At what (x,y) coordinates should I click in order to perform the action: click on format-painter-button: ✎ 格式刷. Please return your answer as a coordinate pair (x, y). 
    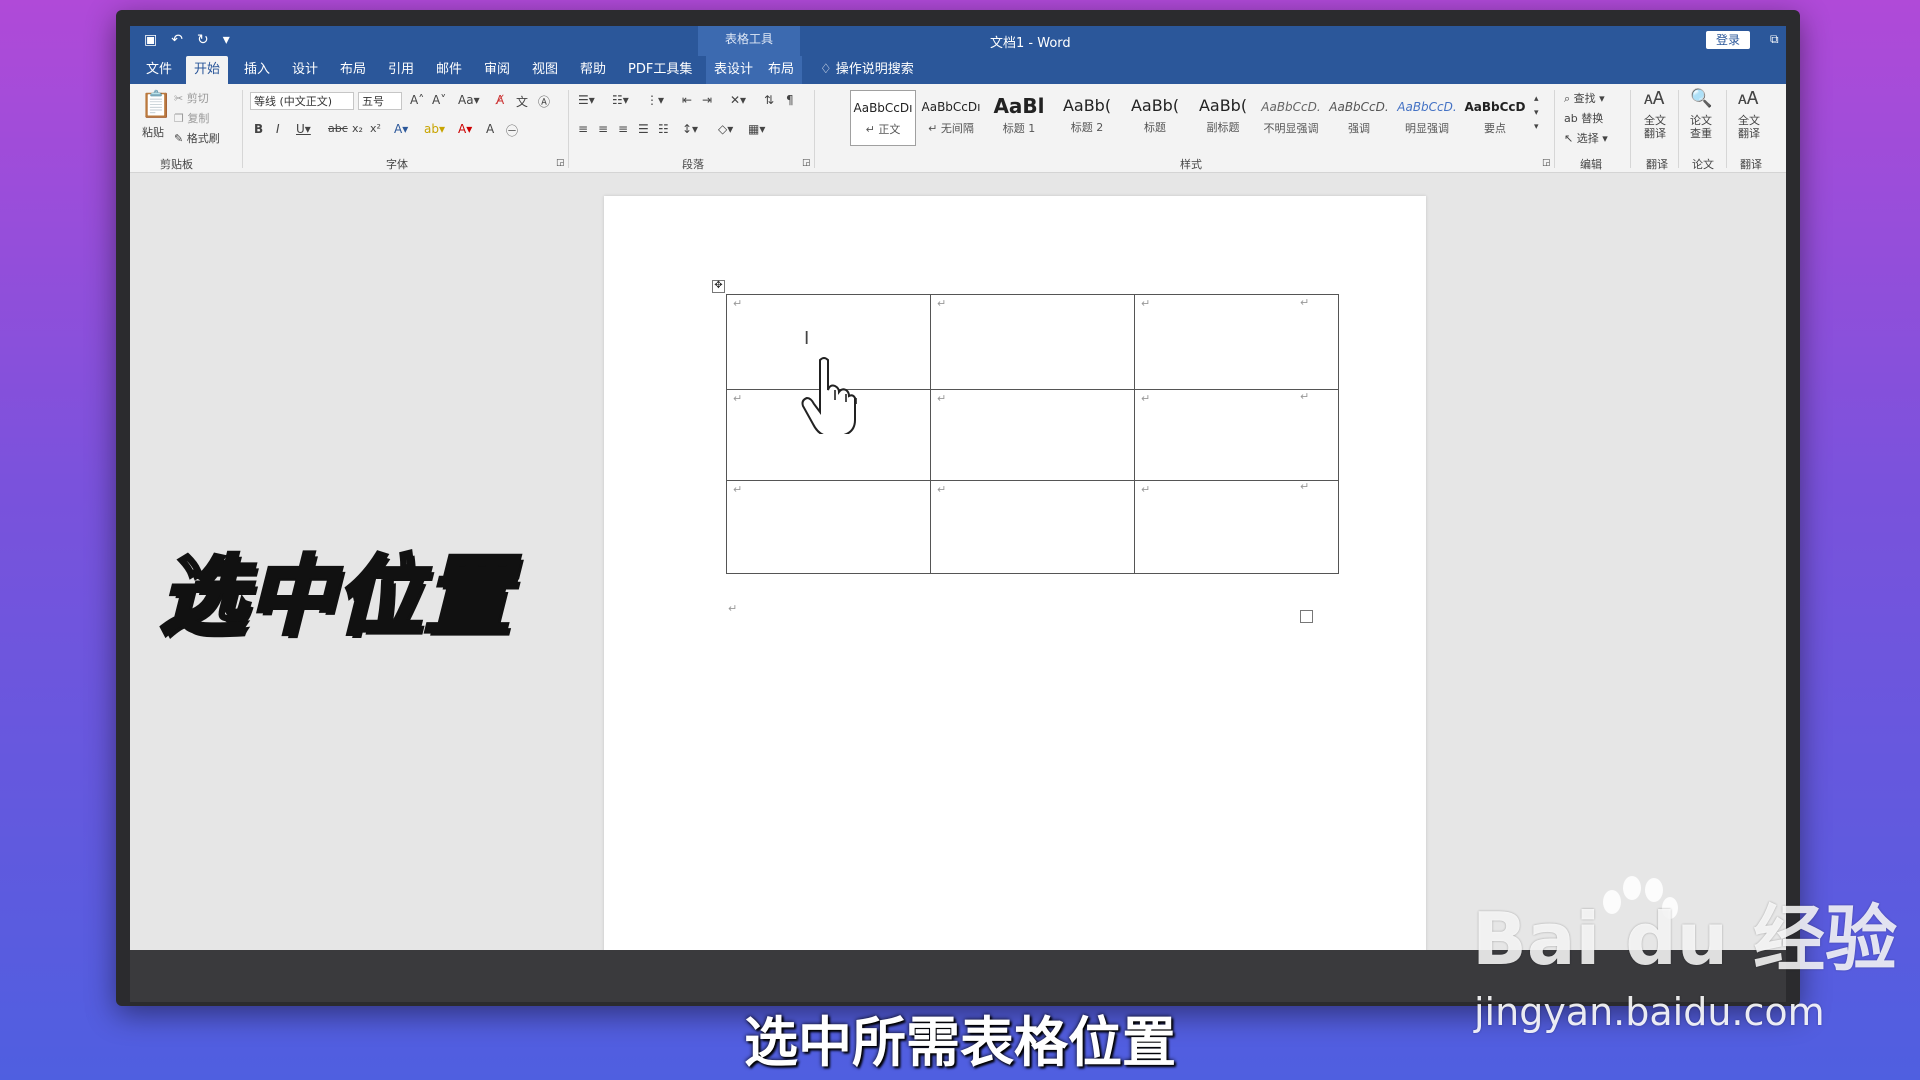
    Looking at the image, I should click on (197, 138).